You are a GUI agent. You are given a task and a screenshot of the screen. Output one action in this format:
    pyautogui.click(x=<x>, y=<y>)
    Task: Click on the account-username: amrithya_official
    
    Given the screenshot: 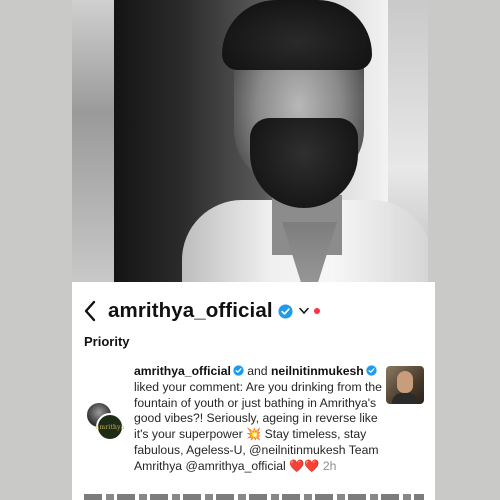 What is the action you would take?
    pyautogui.click(x=190, y=311)
    